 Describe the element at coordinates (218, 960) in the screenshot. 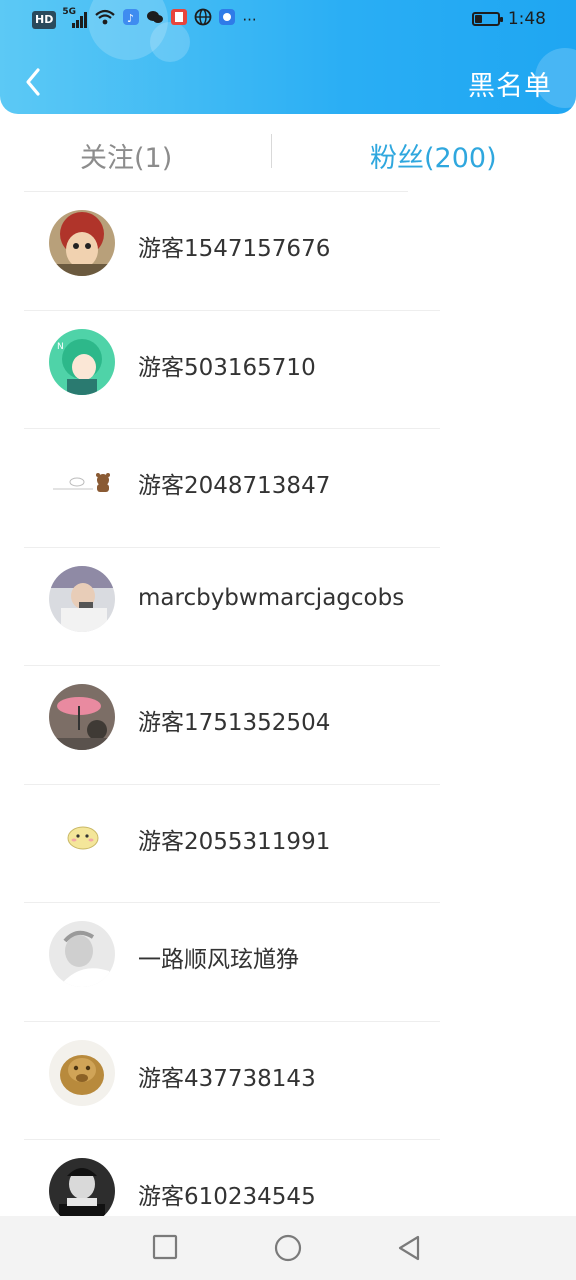

I see `fan-name: 一路顺风玹馗狰` at that location.